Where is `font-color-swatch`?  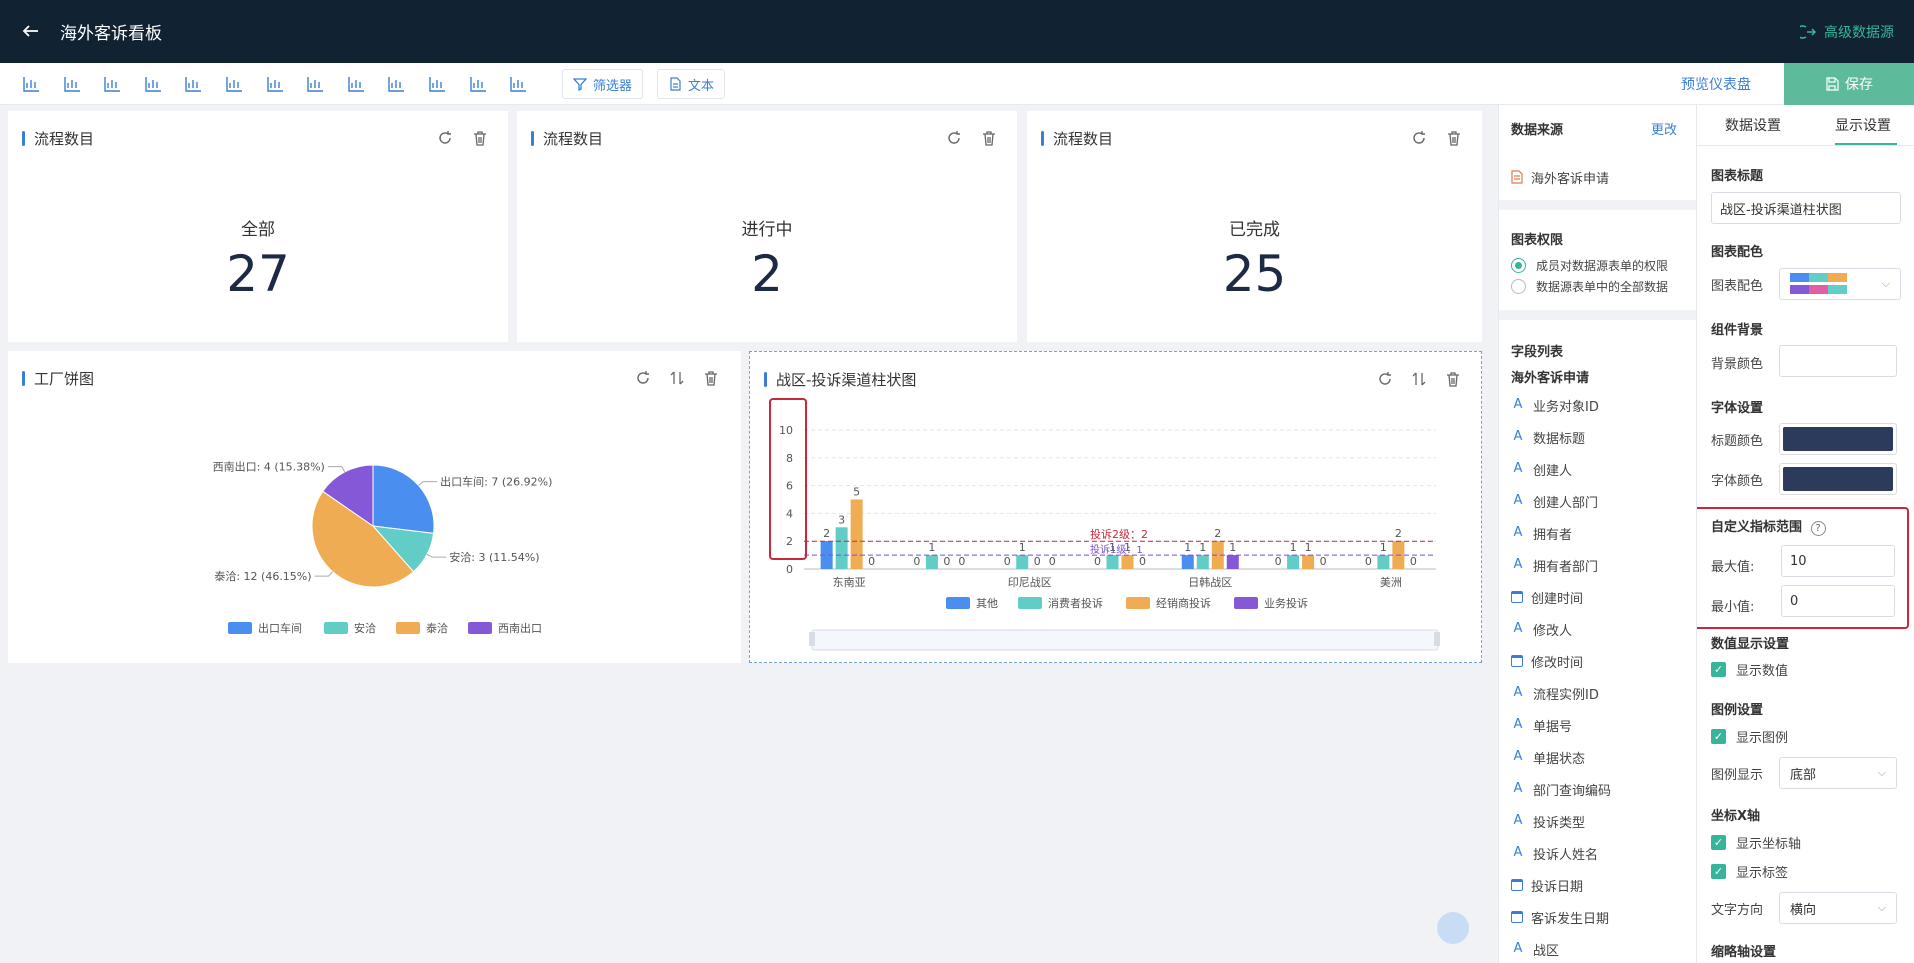 font-color-swatch is located at coordinates (1838, 479).